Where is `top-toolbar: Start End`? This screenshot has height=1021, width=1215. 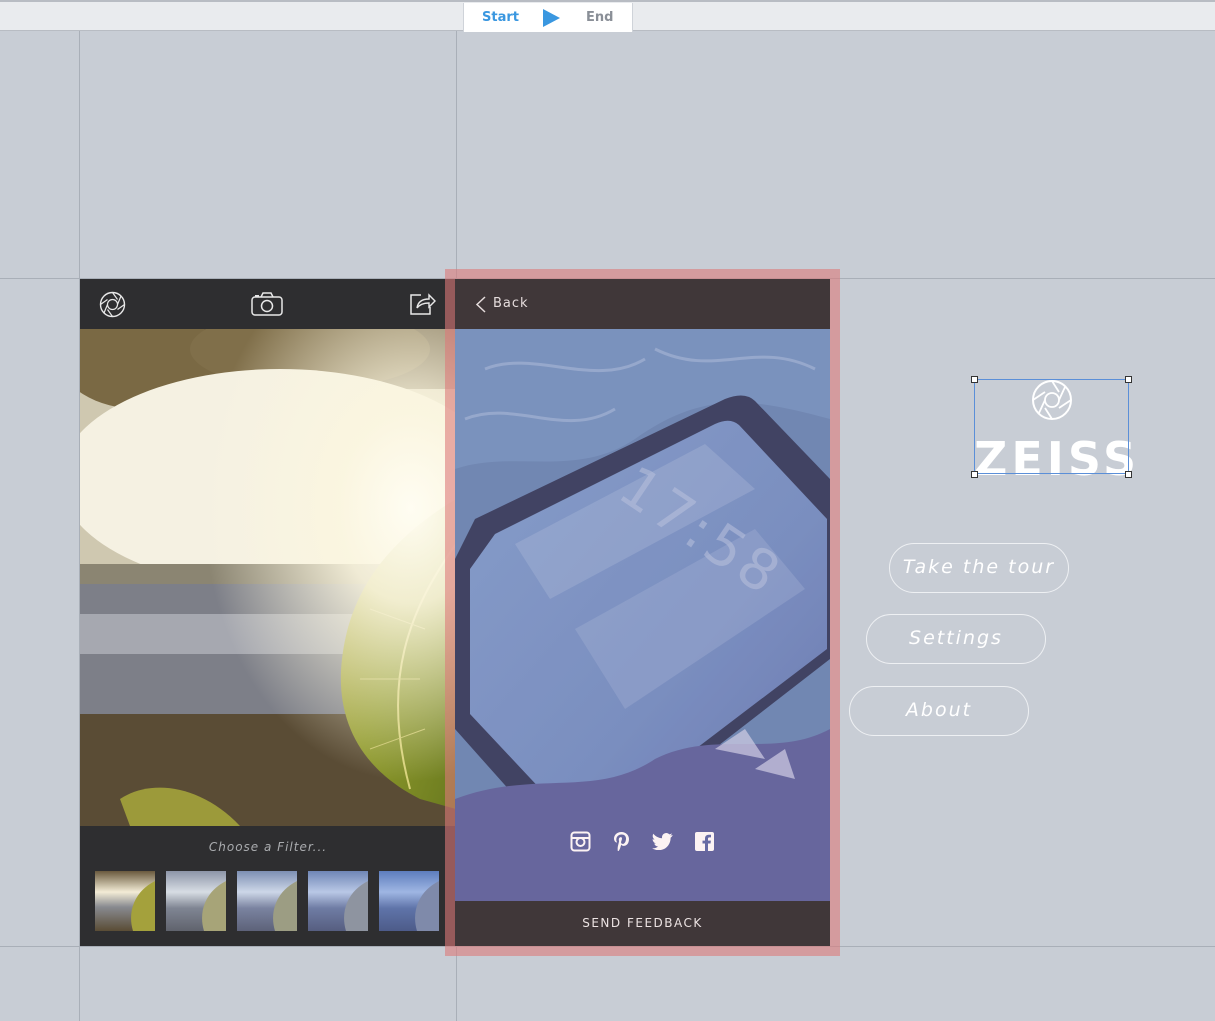
top-toolbar: Start End is located at coordinates (607, 16).